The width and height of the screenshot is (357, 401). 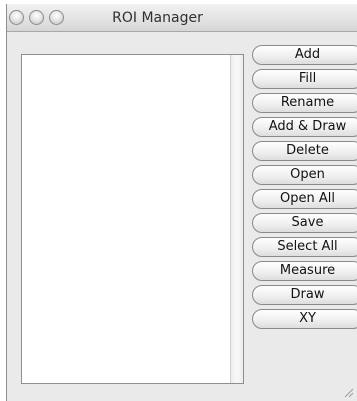 What do you see at coordinates (236, 219) in the screenshot?
I see `roi-list-scrollbar` at bounding box center [236, 219].